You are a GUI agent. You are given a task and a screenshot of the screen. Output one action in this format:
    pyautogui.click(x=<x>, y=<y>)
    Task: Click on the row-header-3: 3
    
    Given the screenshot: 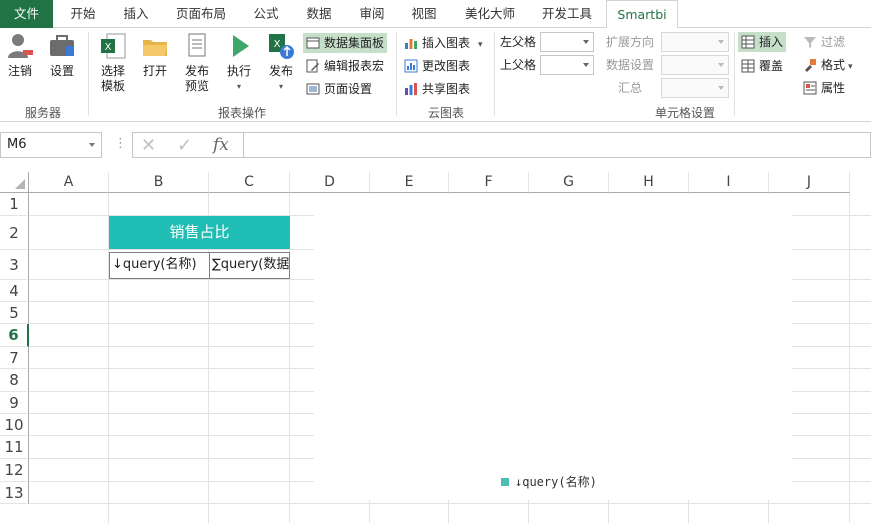 What is the action you would take?
    pyautogui.click(x=14, y=265)
    